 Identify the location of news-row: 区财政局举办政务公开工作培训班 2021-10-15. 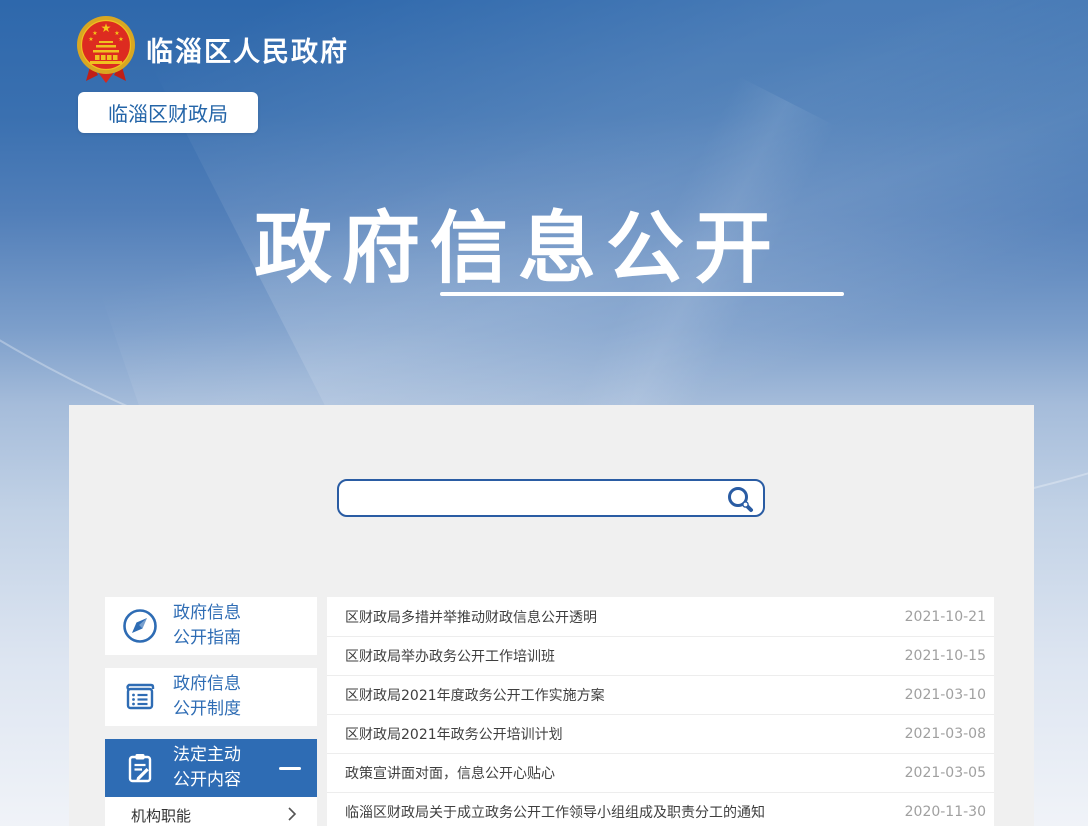
(660, 655).